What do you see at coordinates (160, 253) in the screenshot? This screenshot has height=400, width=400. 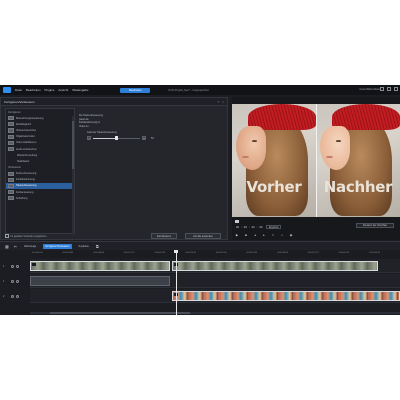 I see `ruler-tick: 00:00:16:16` at bounding box center [160, 253].